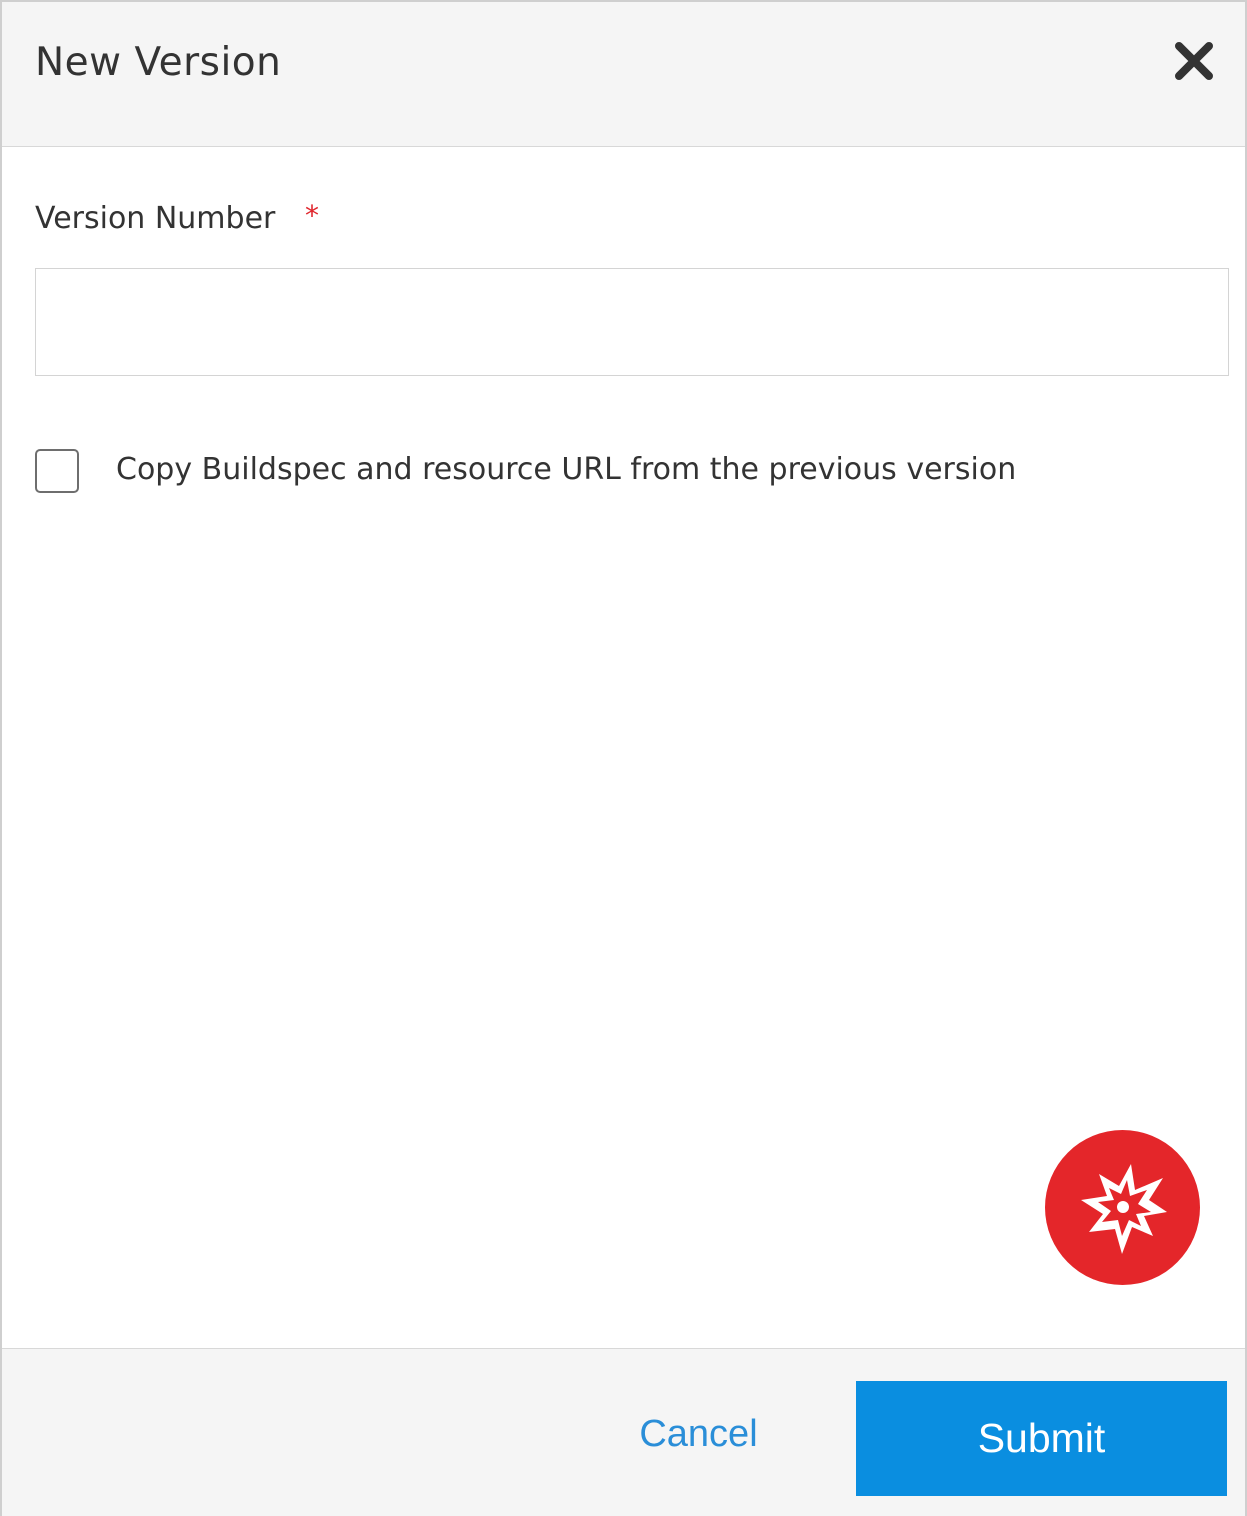 The image size is (1247, 1516). What do you see at coordinates (312, 215) in the screenshot?
I see `required-asterisk: *` at bounding box center [312, 215].